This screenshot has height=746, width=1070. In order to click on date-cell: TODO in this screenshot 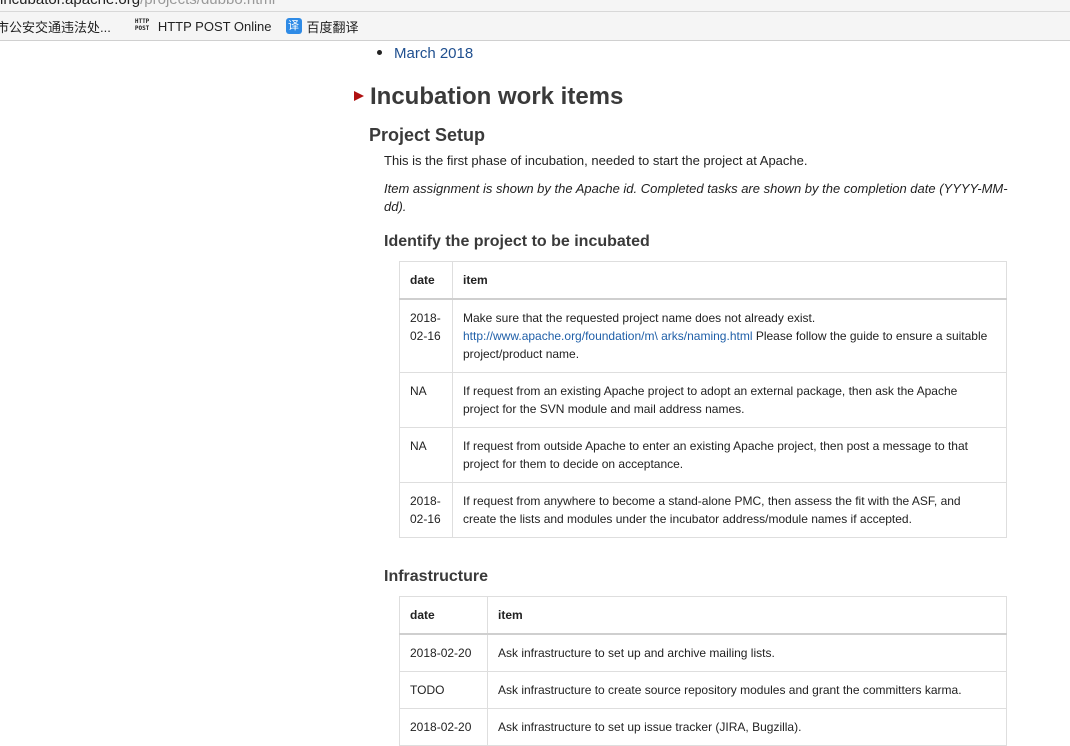, I will do `click(443, 690)`.